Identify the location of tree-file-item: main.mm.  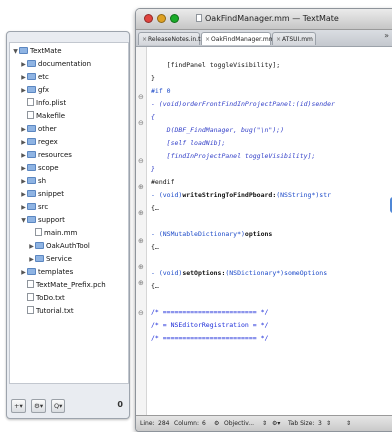
(52, 233).